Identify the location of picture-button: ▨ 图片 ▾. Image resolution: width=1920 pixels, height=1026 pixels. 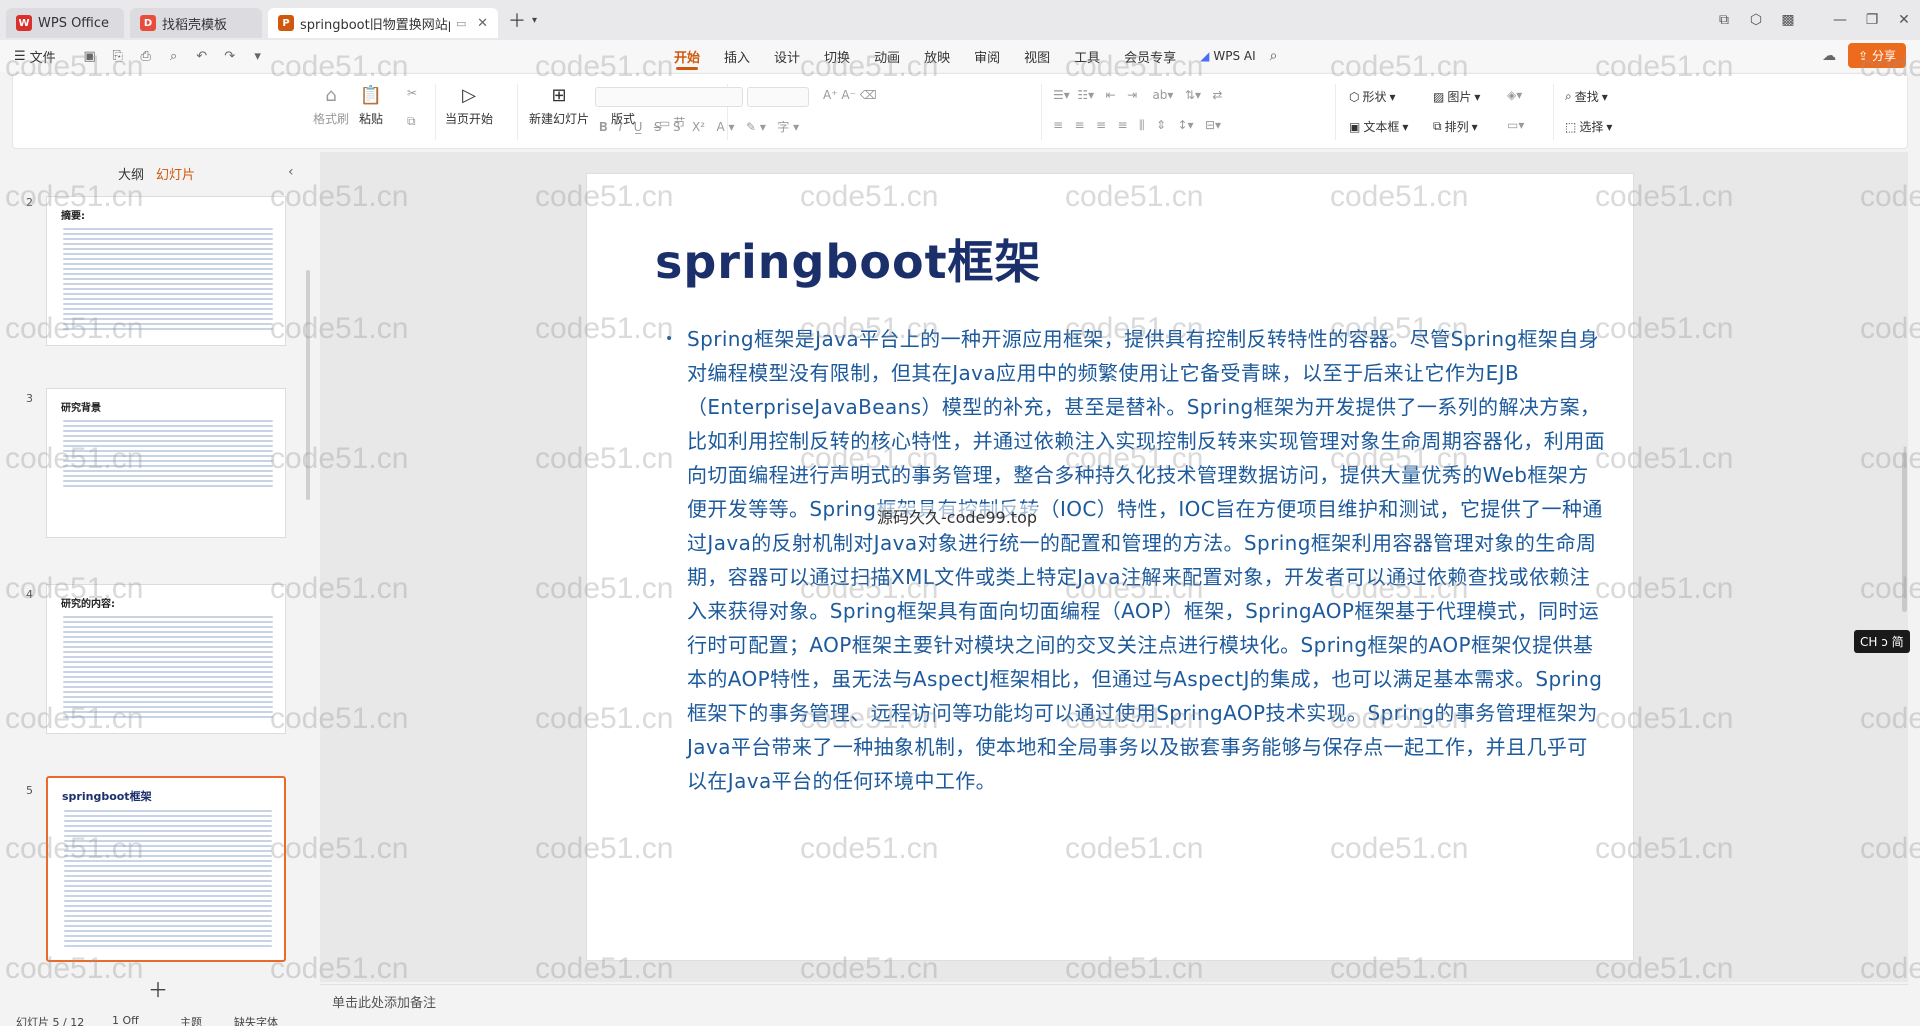
(1456, 96).